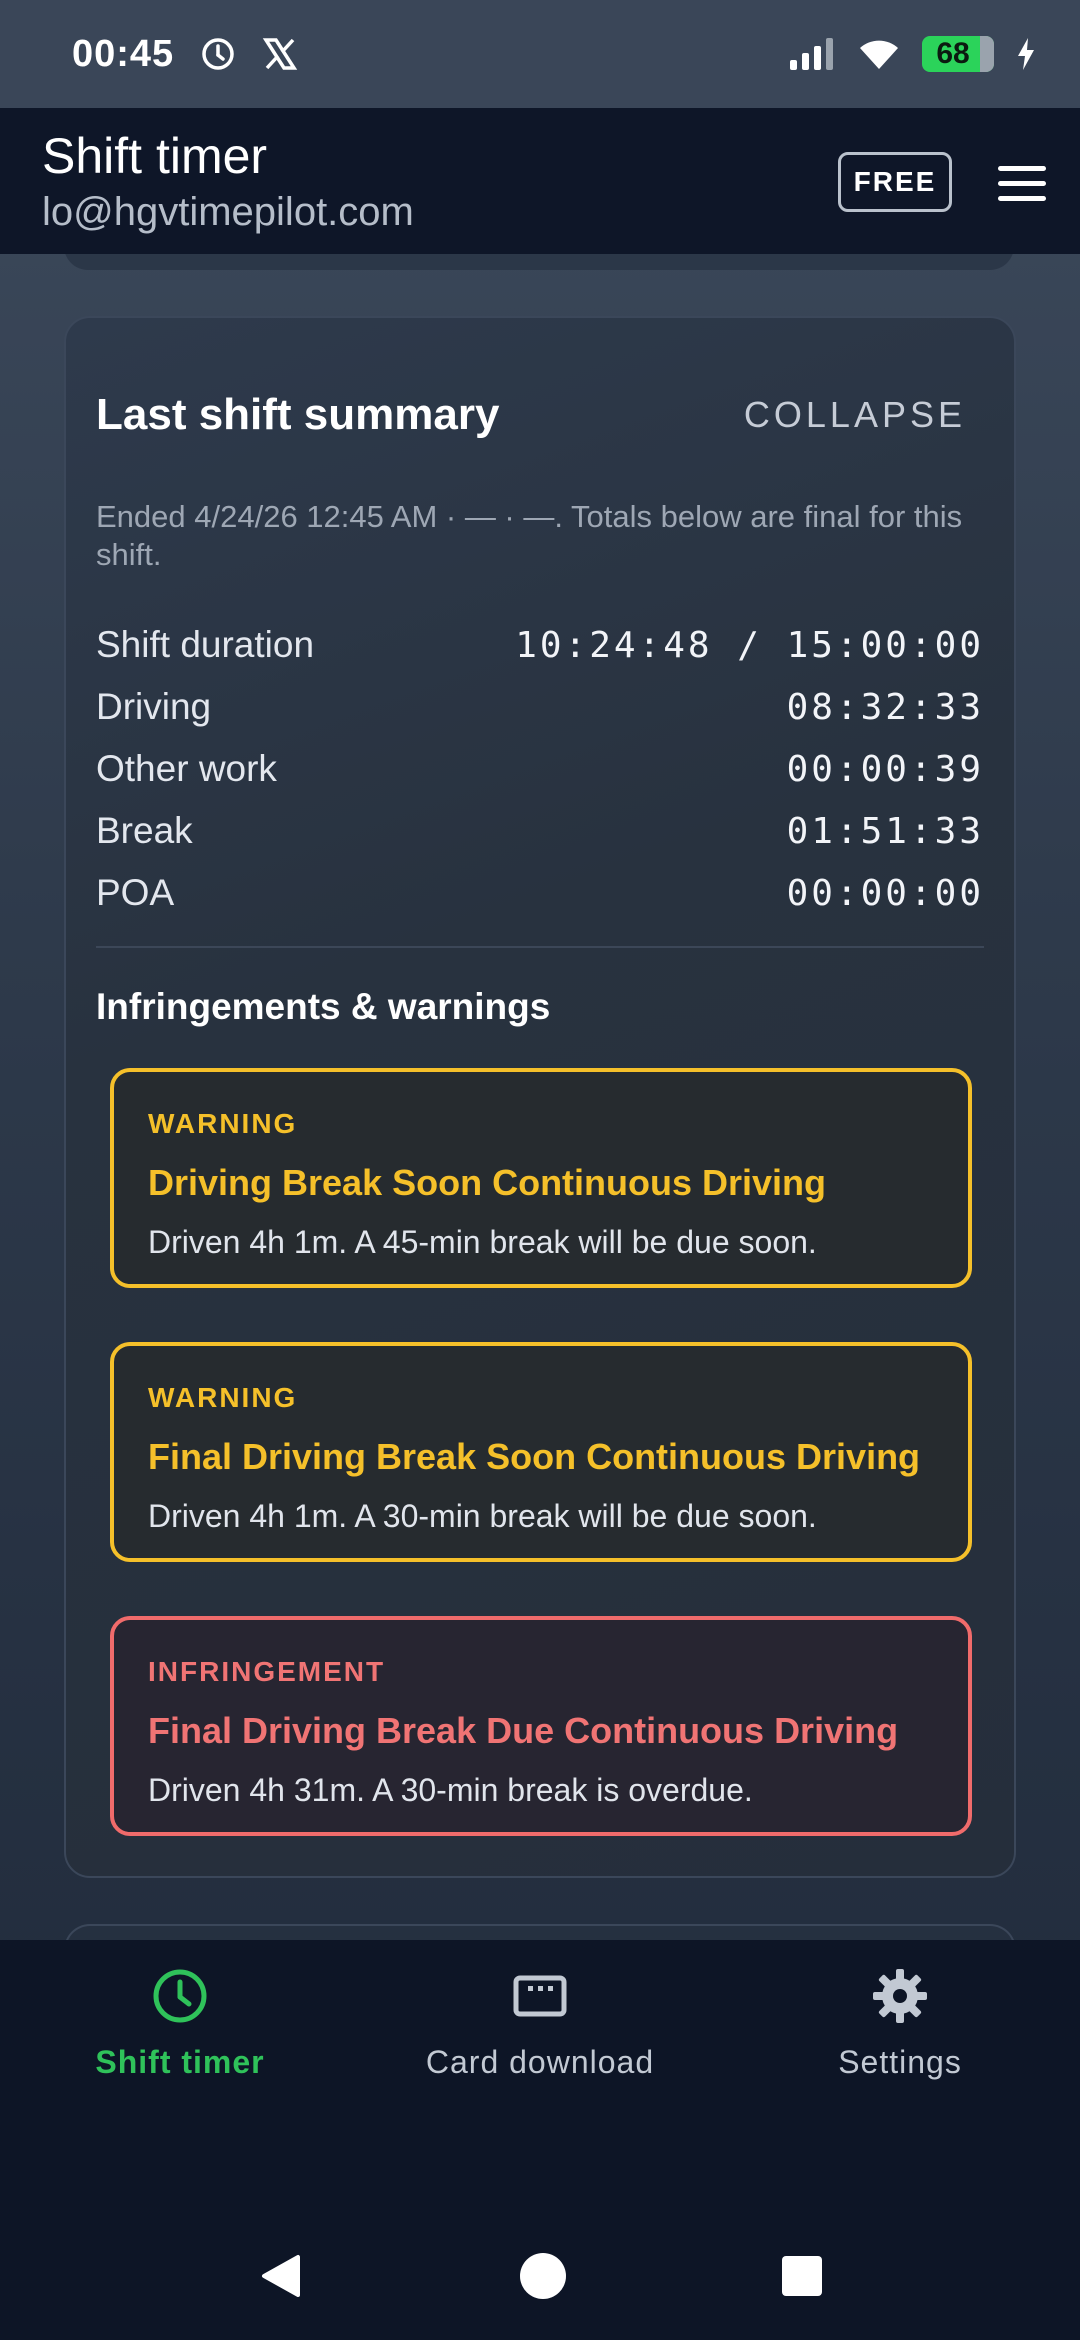 Image resolution: width=1080 pixels, height=2340 pixels. What do you see at coordinates (218, 54) in the screenshot?
I see `alarm-icon` at bounding box center [218, 54].